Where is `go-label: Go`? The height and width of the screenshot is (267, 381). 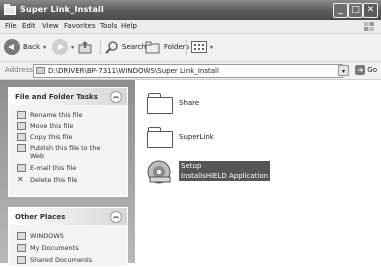
go-label: Go is located at coordinates (372, 70).